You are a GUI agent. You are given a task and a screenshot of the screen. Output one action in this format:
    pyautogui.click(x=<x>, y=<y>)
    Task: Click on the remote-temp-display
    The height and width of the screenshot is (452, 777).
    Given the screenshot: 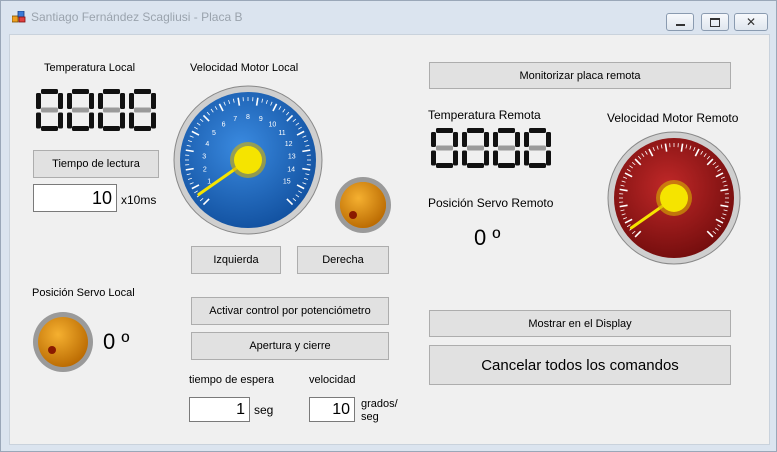 What is the action you would take?
    pyautogui.click(x=491, y=148)
    